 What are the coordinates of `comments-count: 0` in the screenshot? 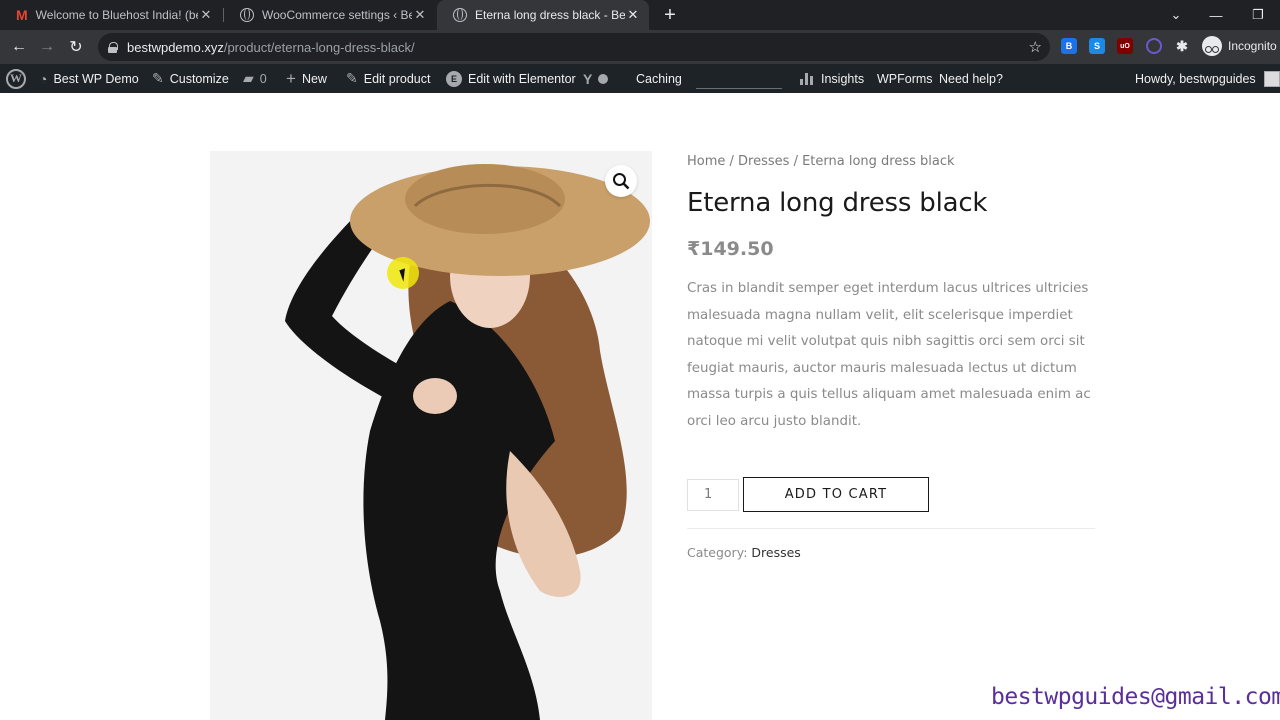 It's located at (263, 78).